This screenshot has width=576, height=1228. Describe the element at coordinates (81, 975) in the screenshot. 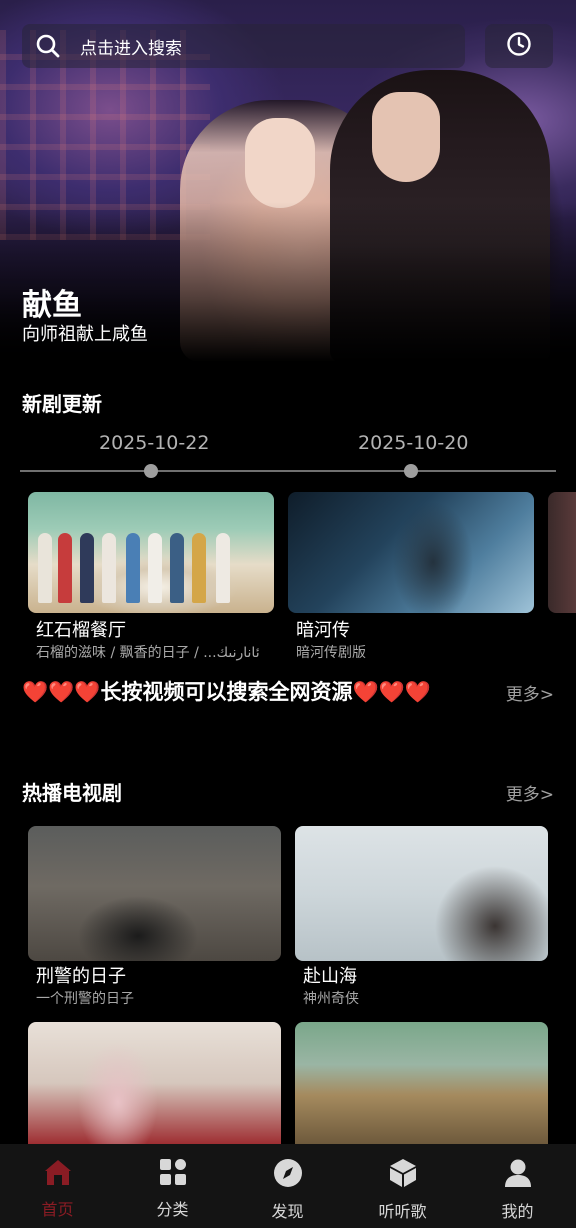

I see `drama-card-title: 刑警的日子` at that location.